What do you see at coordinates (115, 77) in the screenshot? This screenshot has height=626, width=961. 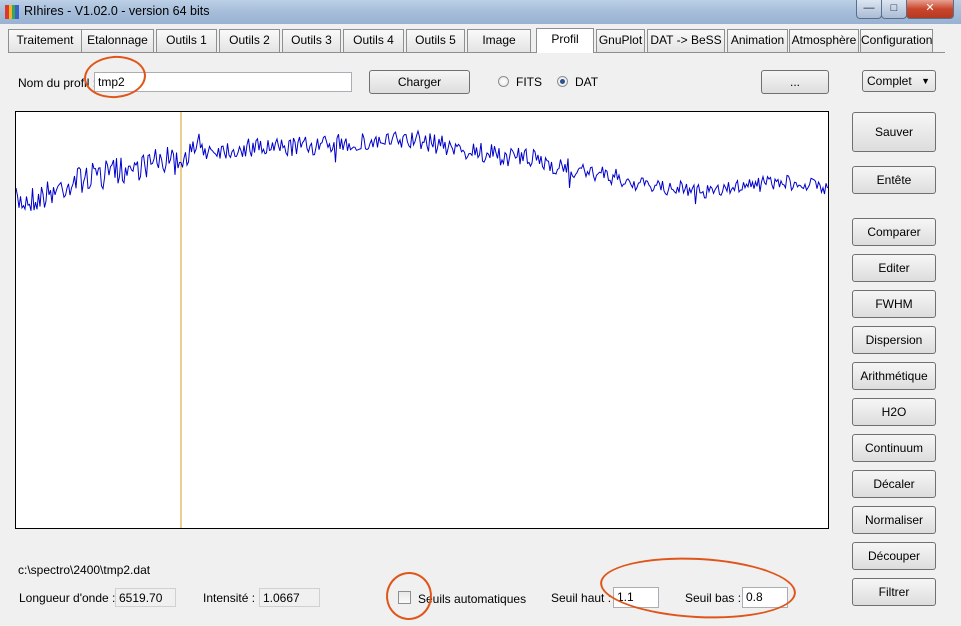 I see `annotation-circle-profile-name` at bounding box center [115, 77].